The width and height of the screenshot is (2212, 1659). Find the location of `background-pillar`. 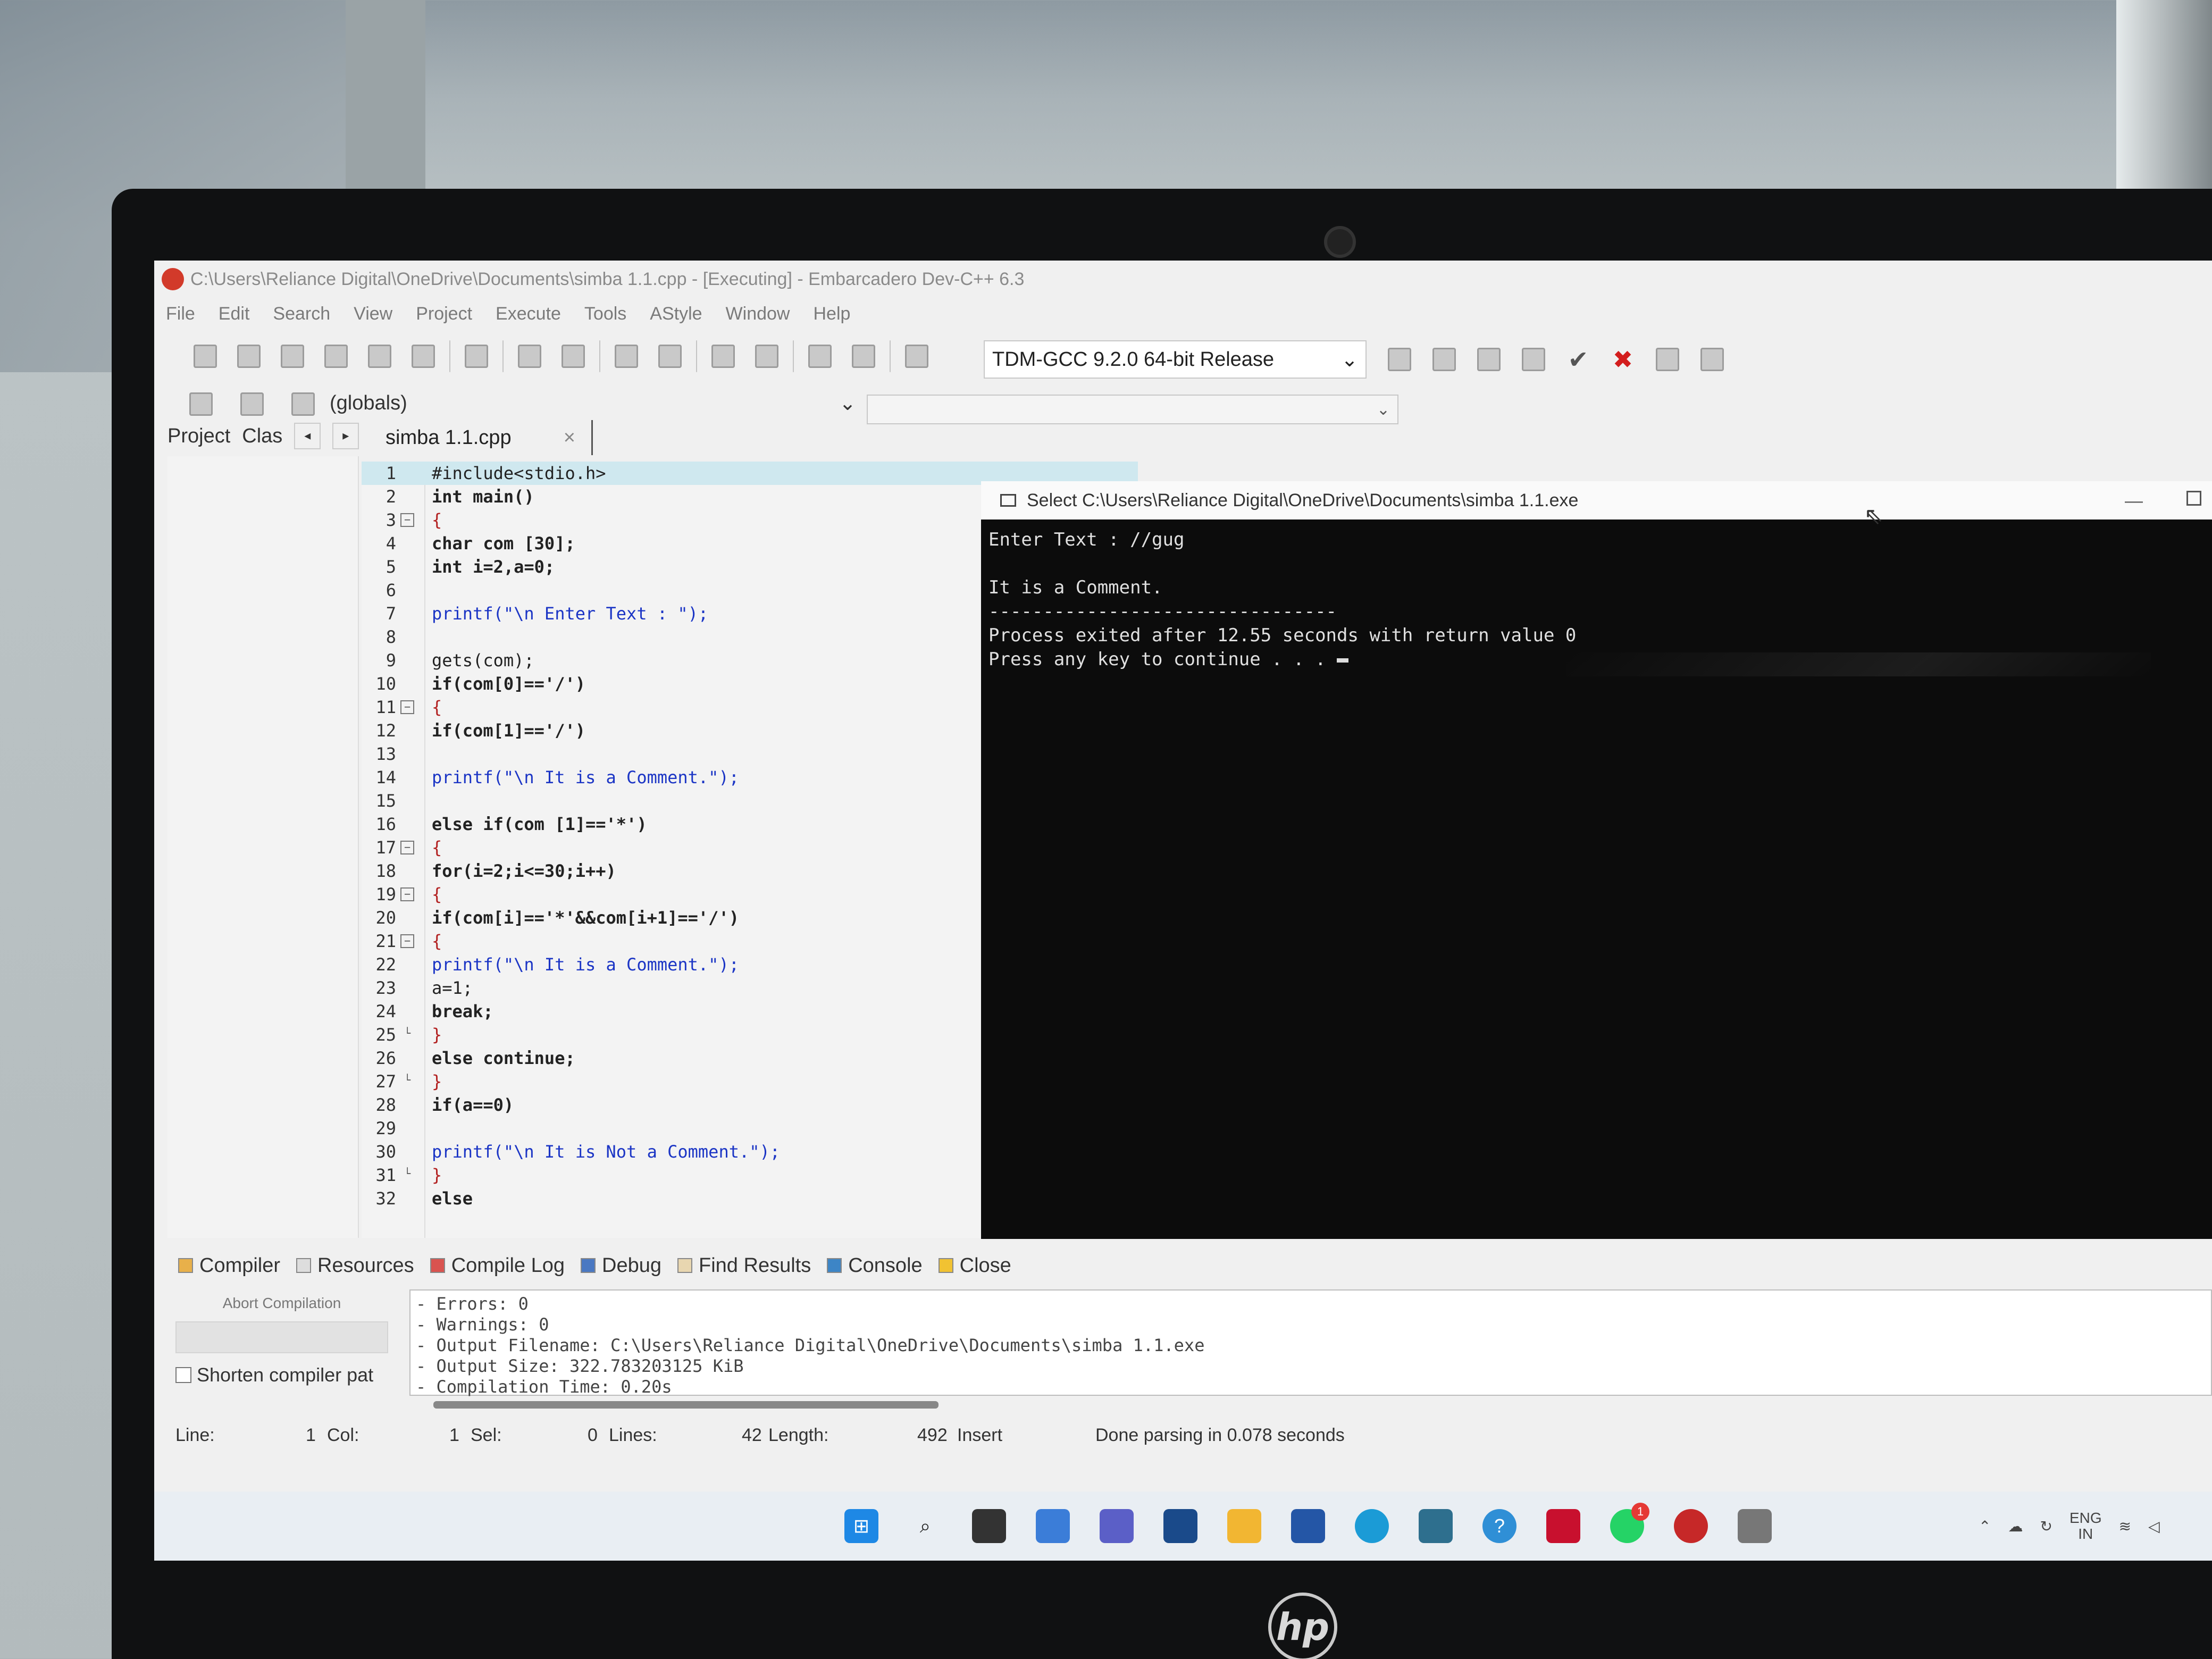

background-pillar is located at coordinates (385, 95).